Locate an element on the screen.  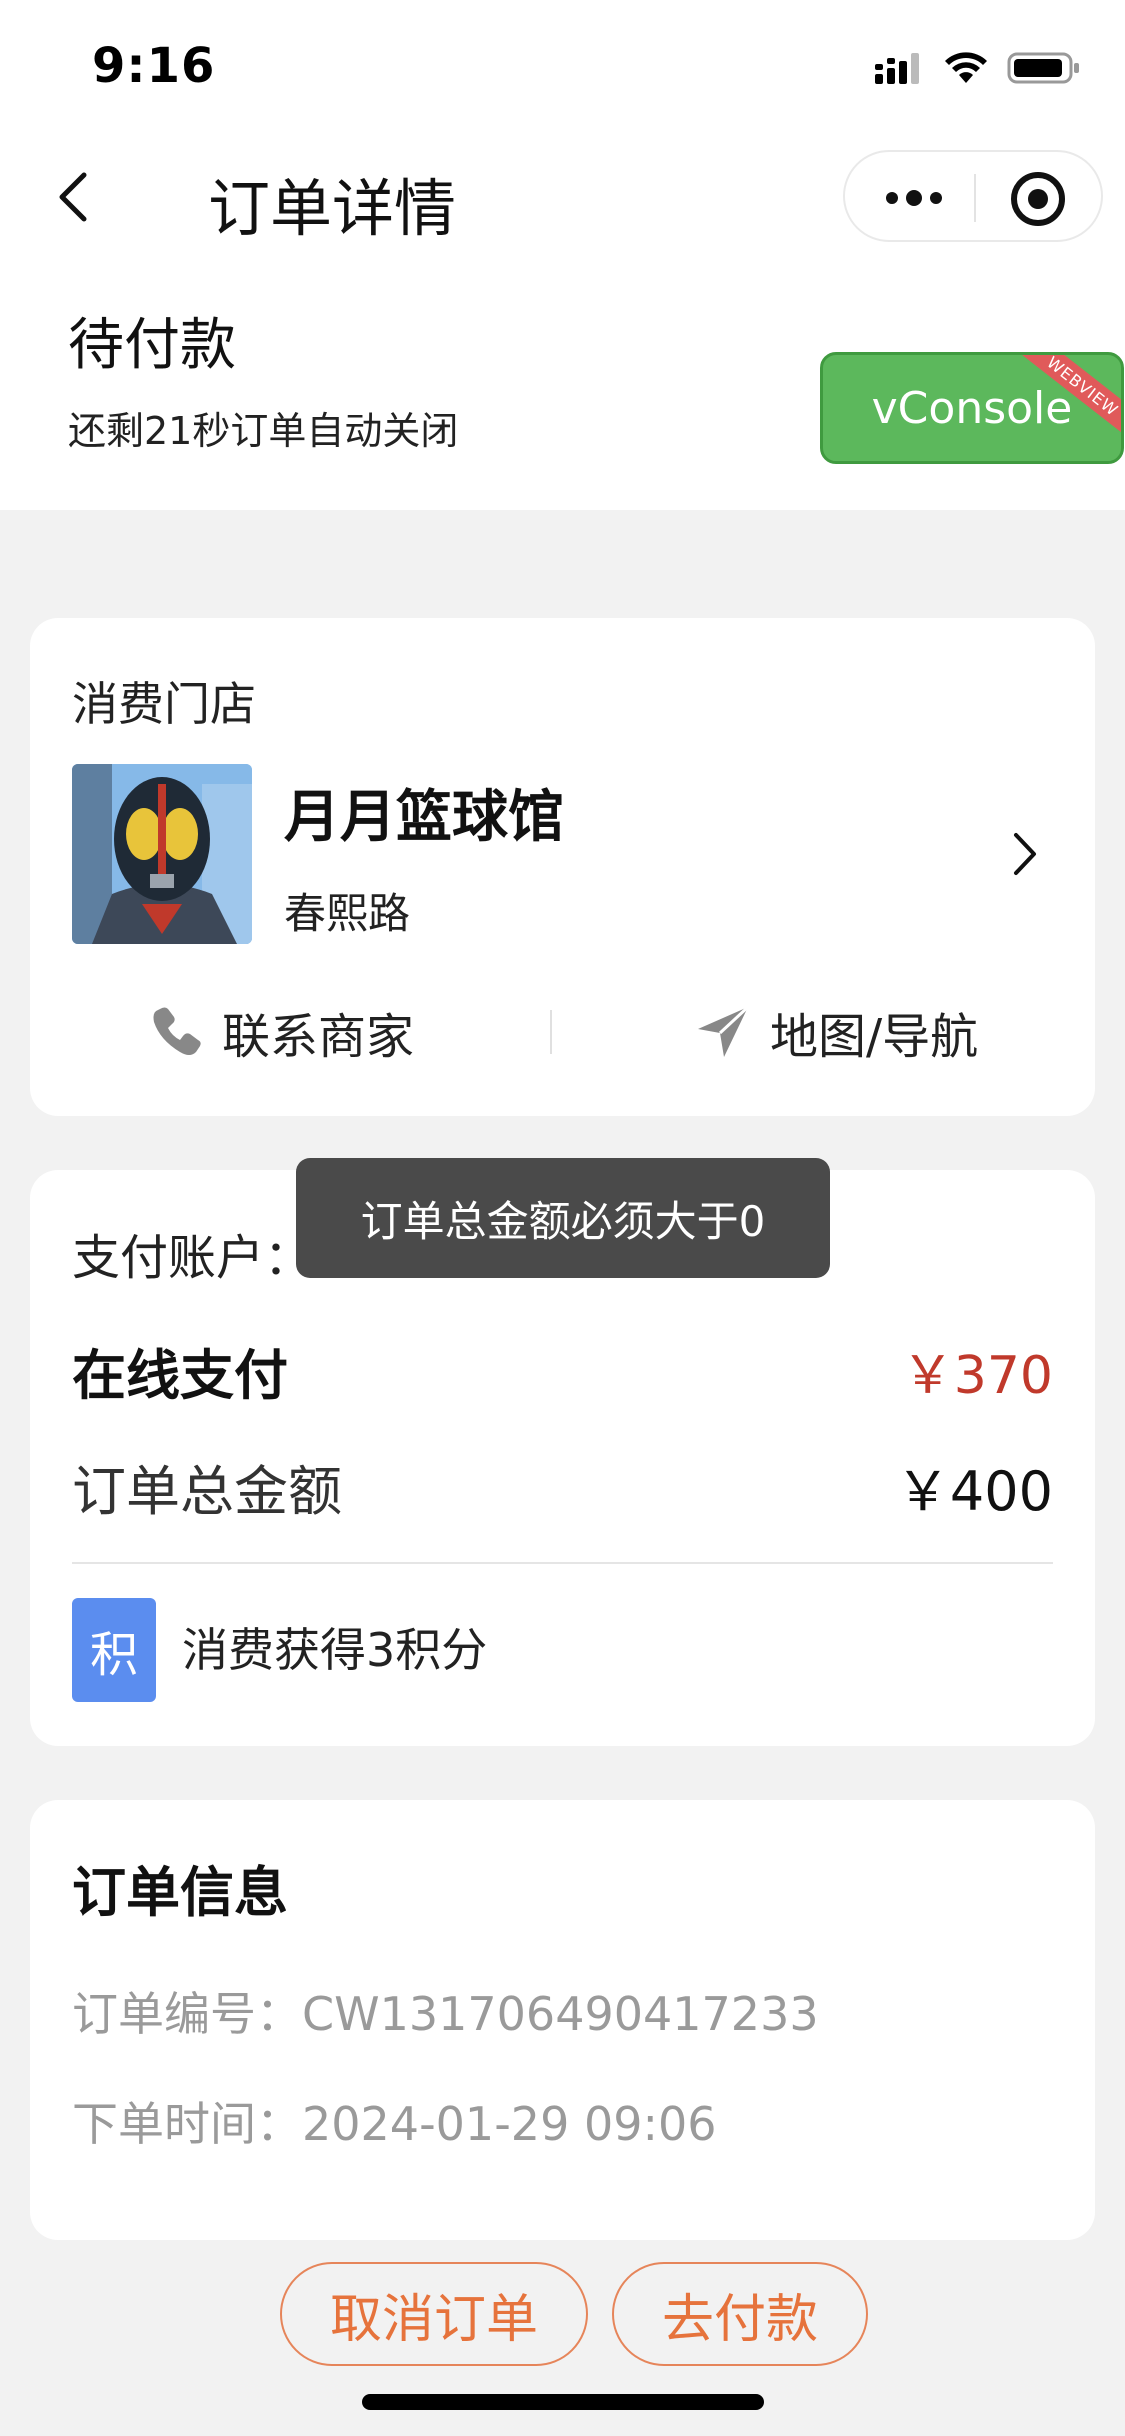
back-button is located at coordinates (74, 197).